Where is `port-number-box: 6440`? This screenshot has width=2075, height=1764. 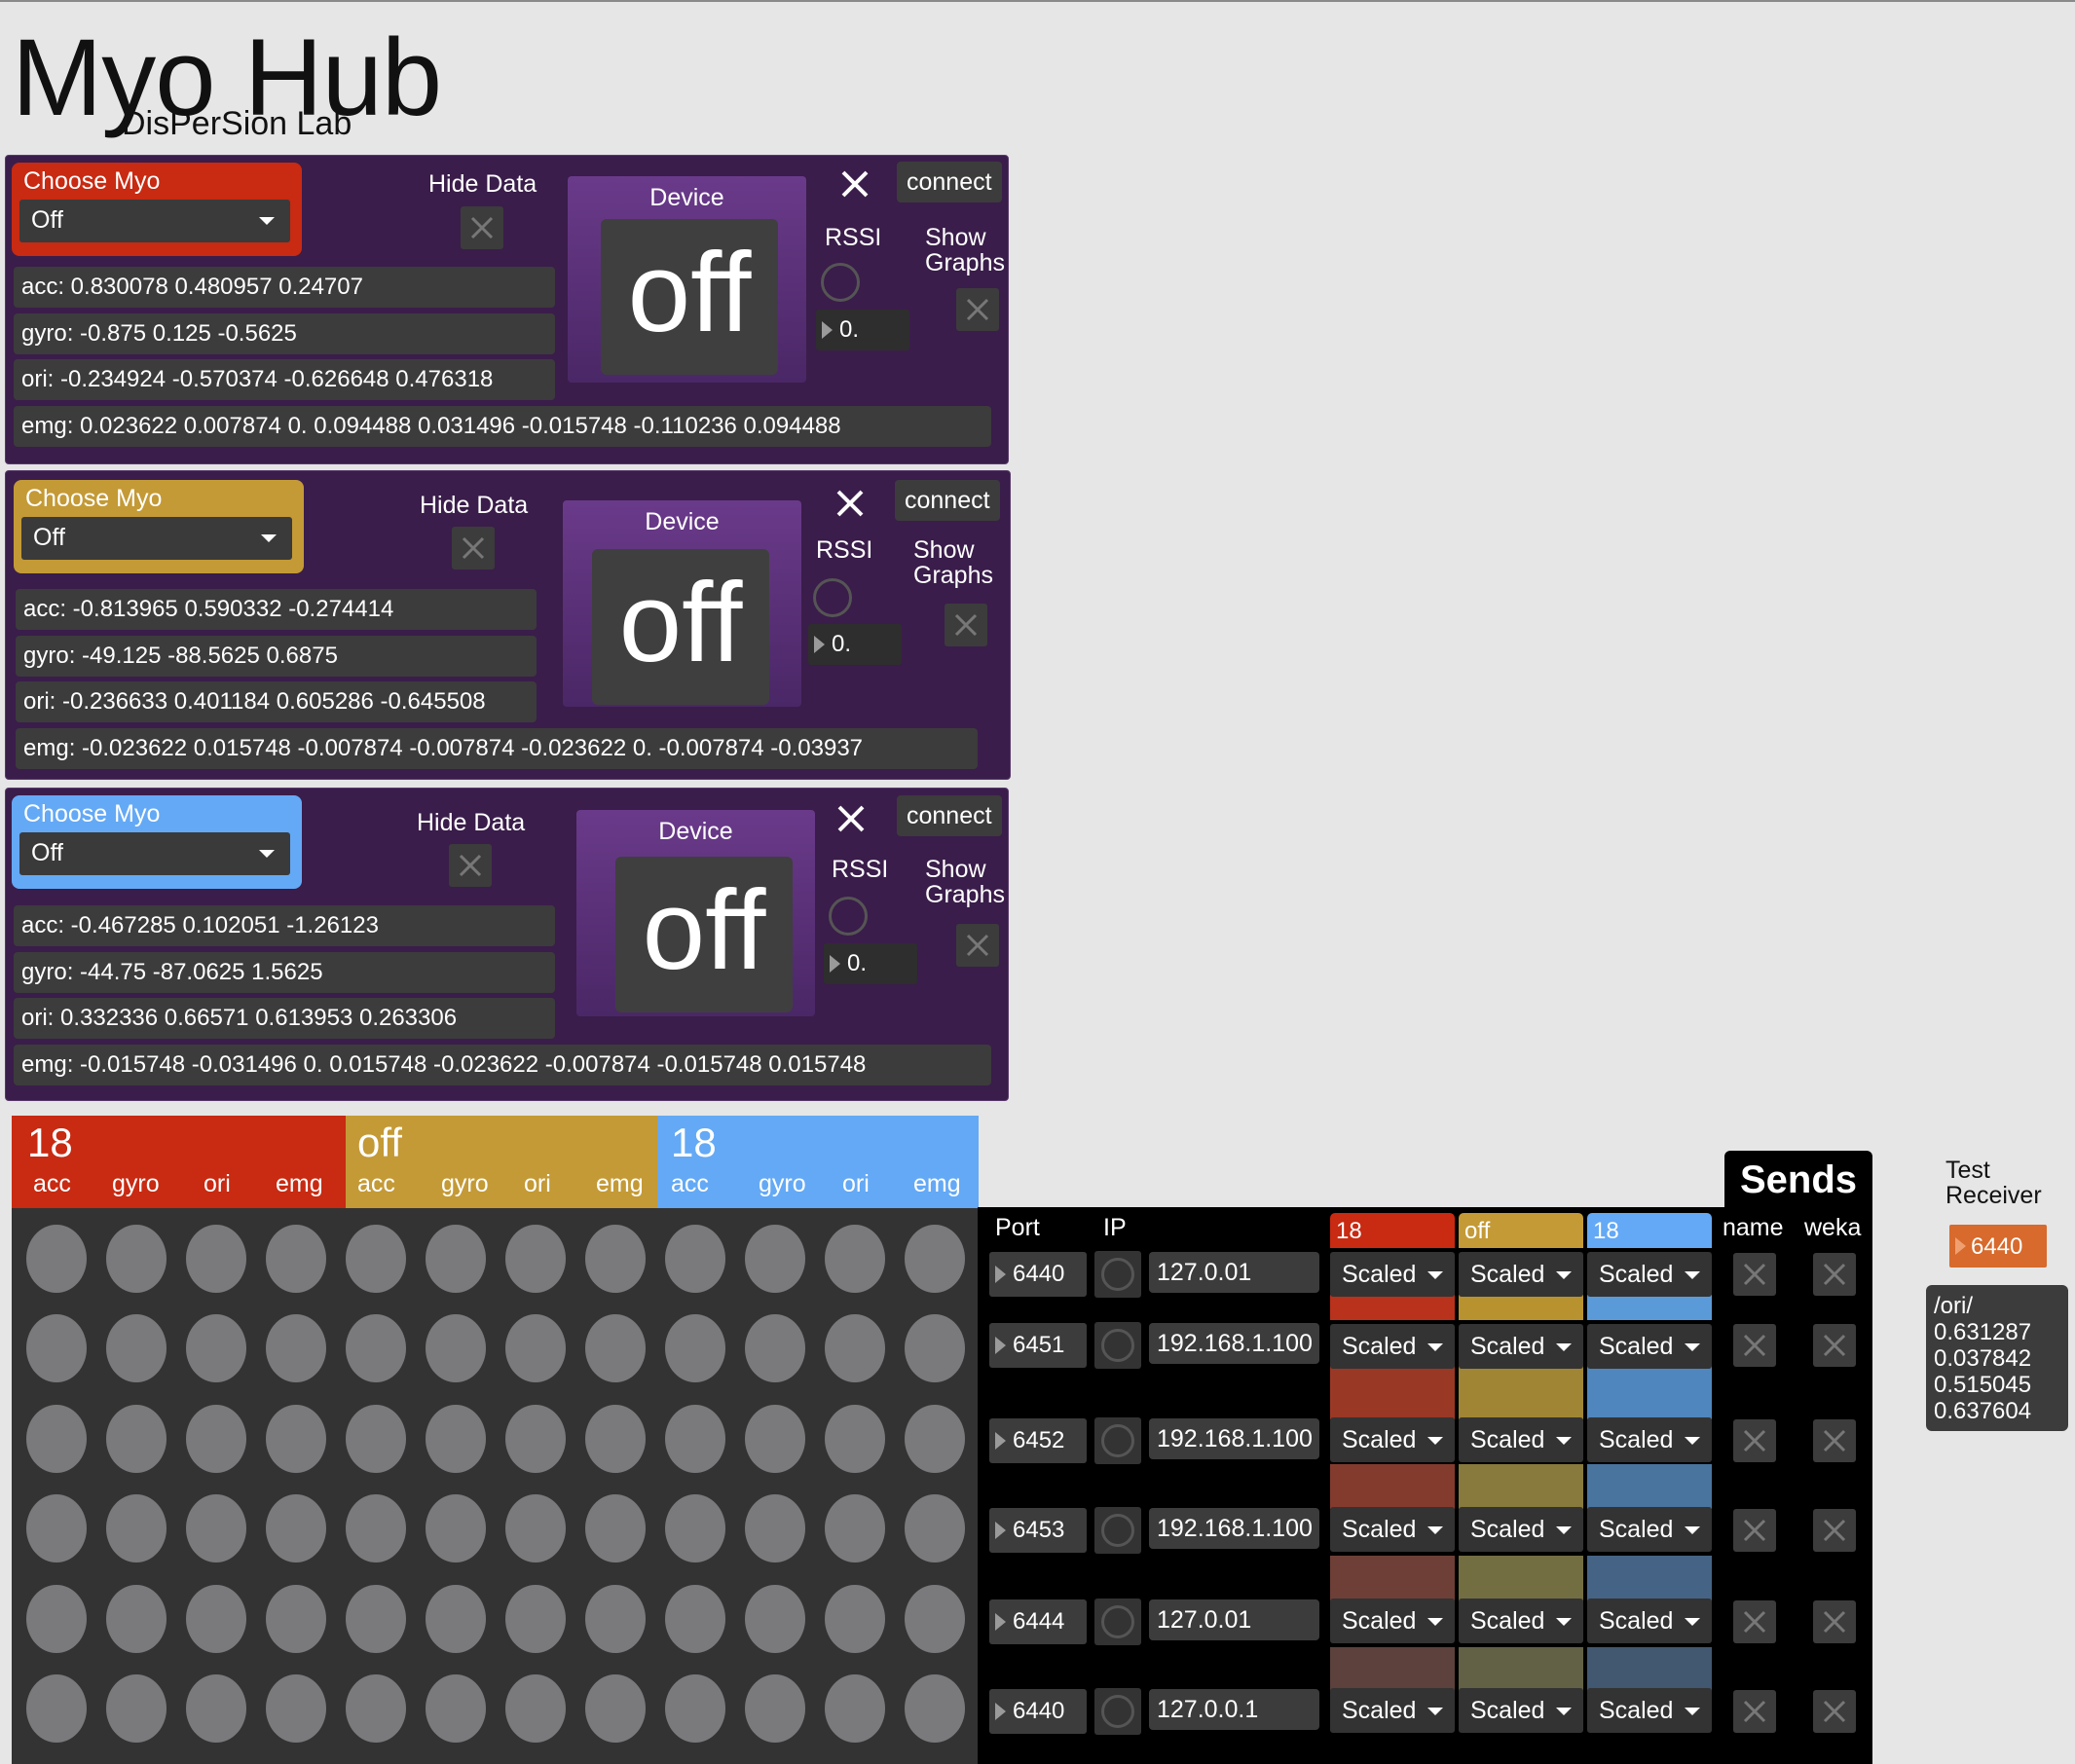
port-number-box: 6440 is located at coordinates (1038, 1711).